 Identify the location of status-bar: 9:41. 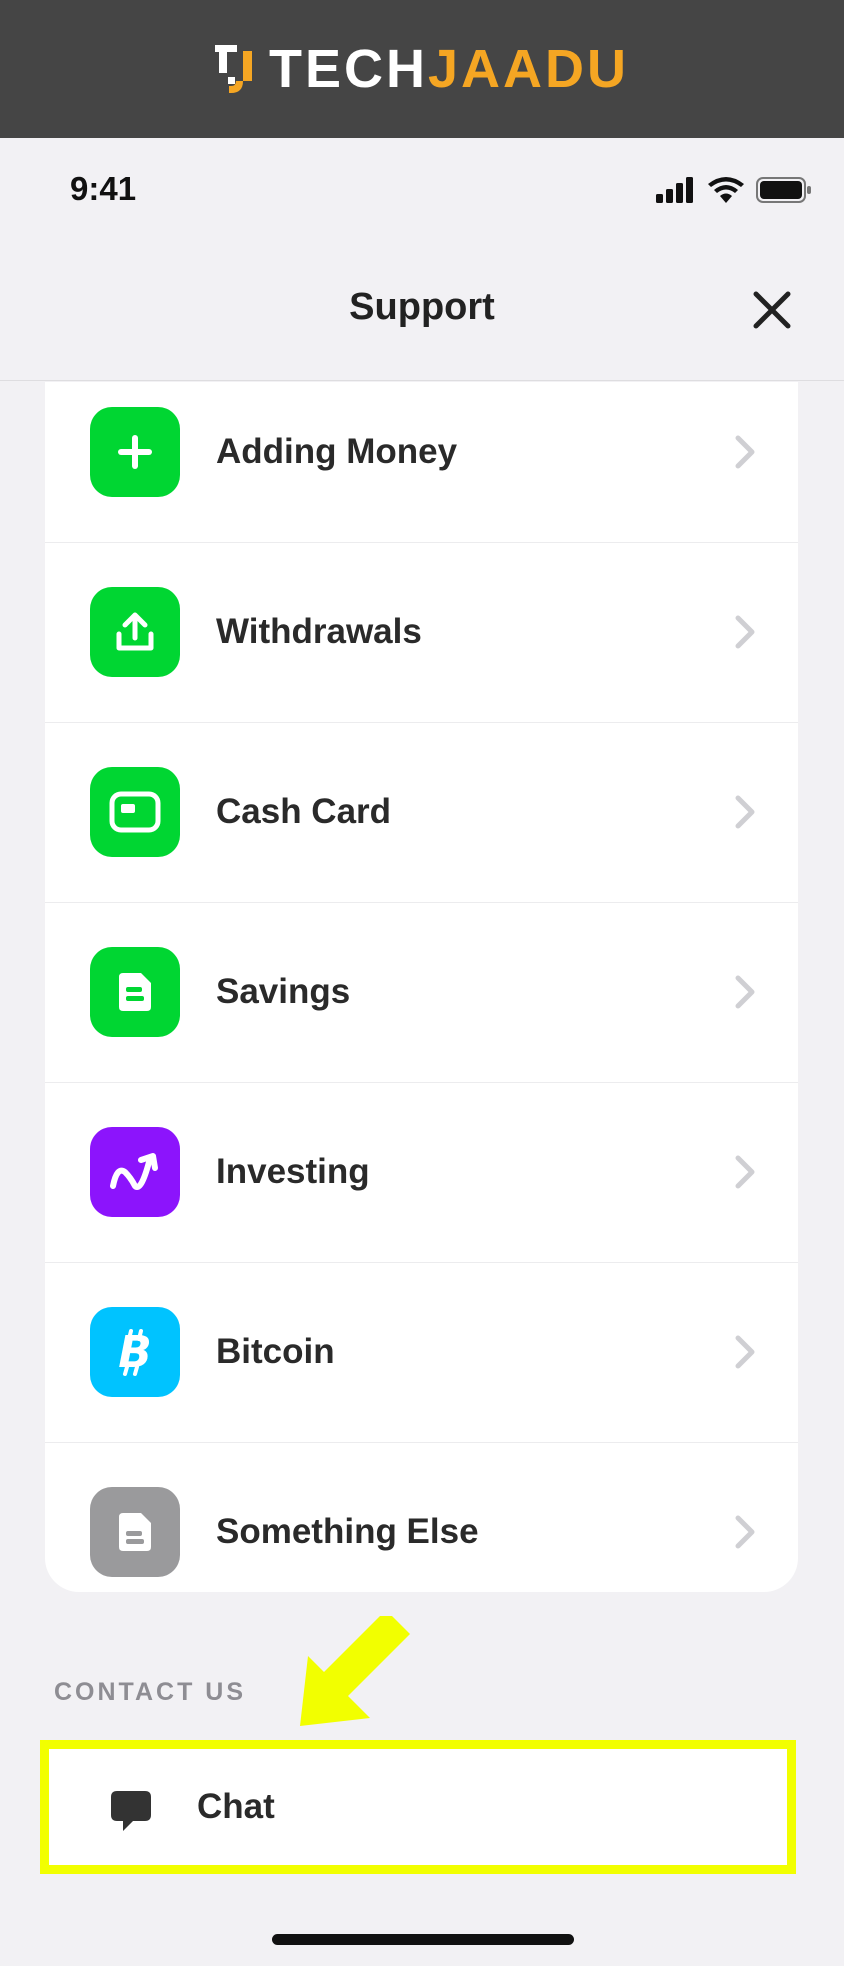
(422, 190).